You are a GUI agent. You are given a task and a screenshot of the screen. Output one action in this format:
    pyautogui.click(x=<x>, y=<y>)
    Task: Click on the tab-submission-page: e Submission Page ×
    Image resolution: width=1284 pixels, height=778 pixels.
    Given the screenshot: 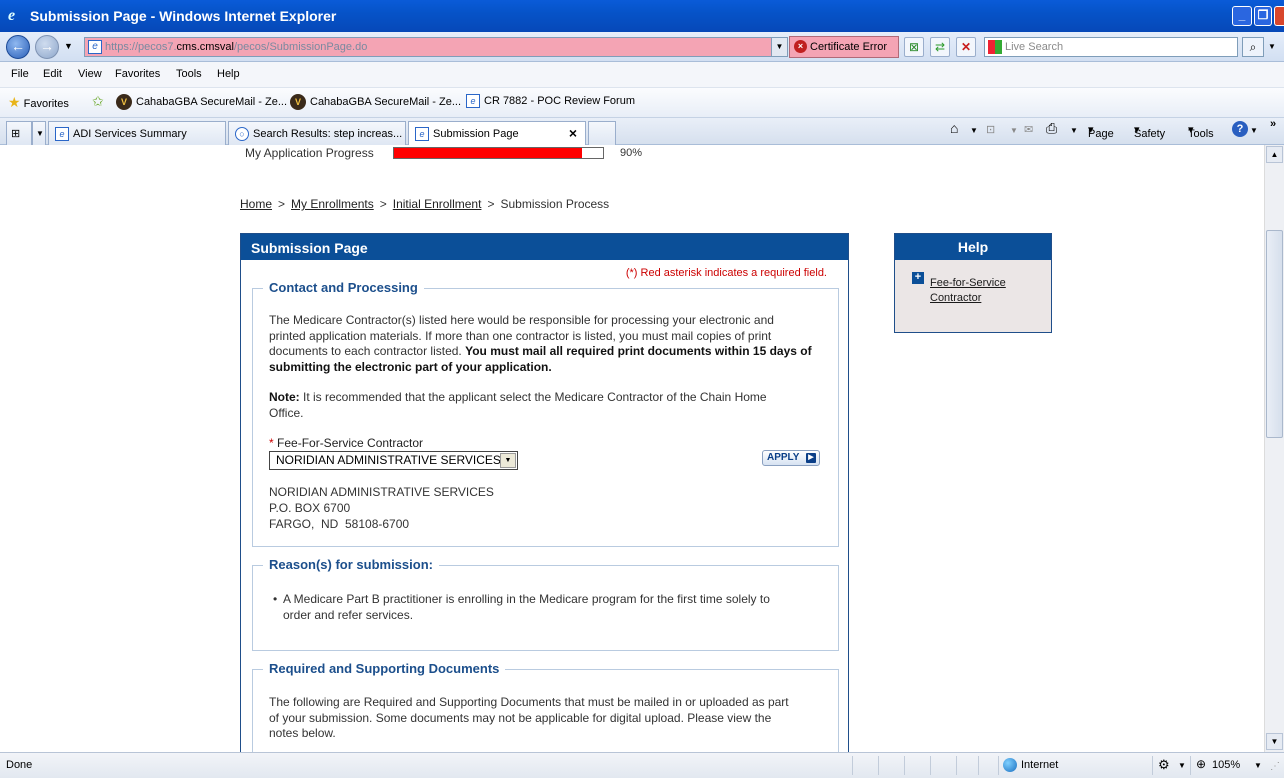 What is the action you would take?
    pyautogui.click(x=497, y=133)
    